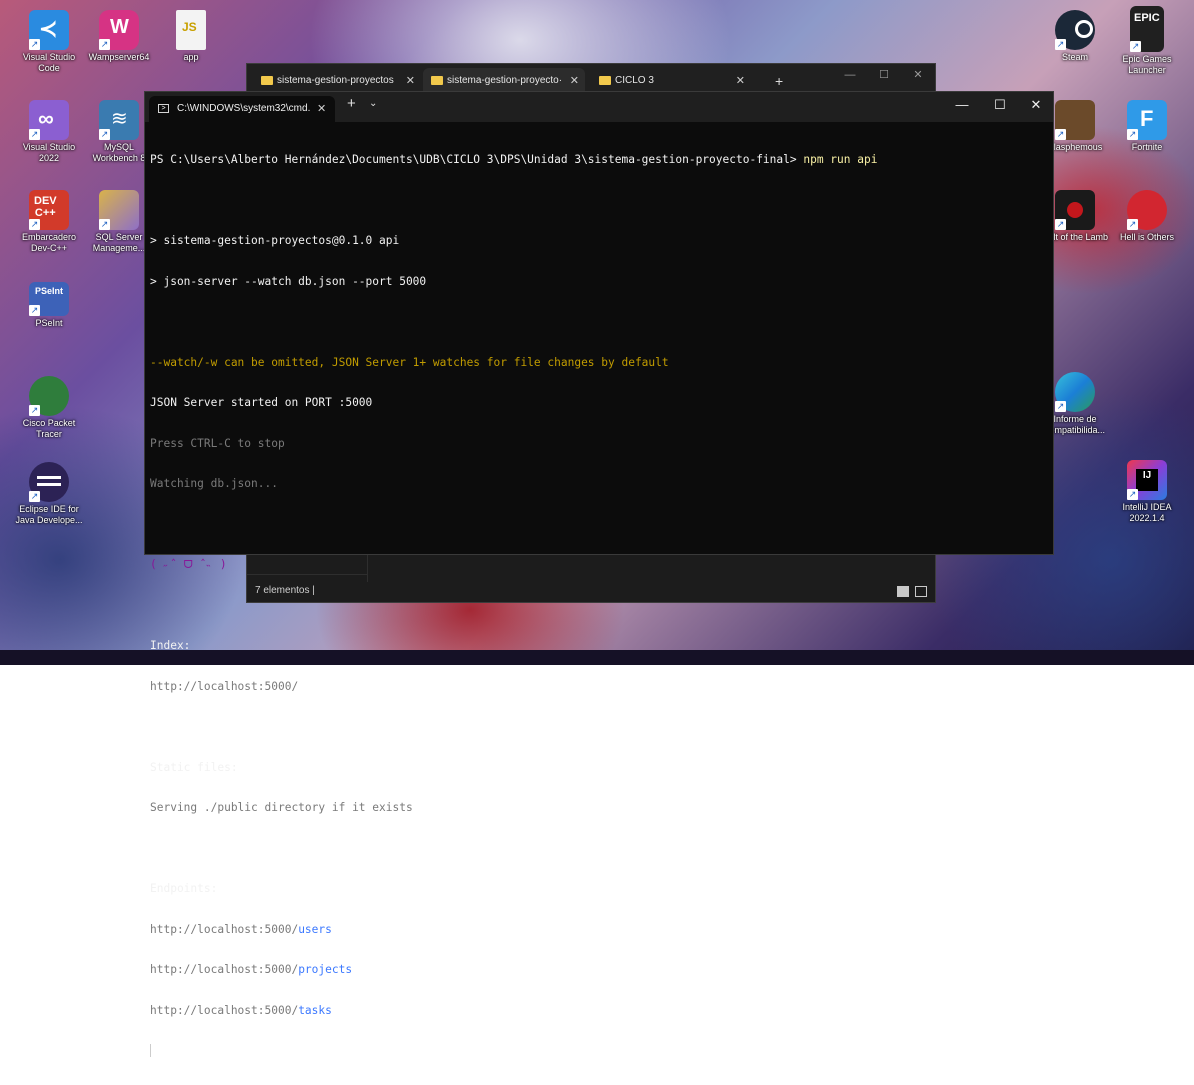 Image resolution: width=1194 pixels, height=1085 pixels. I want to click on desktop-icon-label: PSeInt, so click(49, 323).